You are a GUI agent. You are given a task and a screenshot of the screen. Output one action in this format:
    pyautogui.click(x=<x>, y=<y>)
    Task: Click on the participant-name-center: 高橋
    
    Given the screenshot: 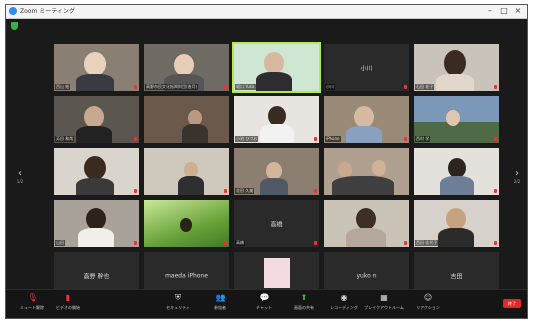 What is the action you would take?
    pyautogui.click(x=276, y=224)
    